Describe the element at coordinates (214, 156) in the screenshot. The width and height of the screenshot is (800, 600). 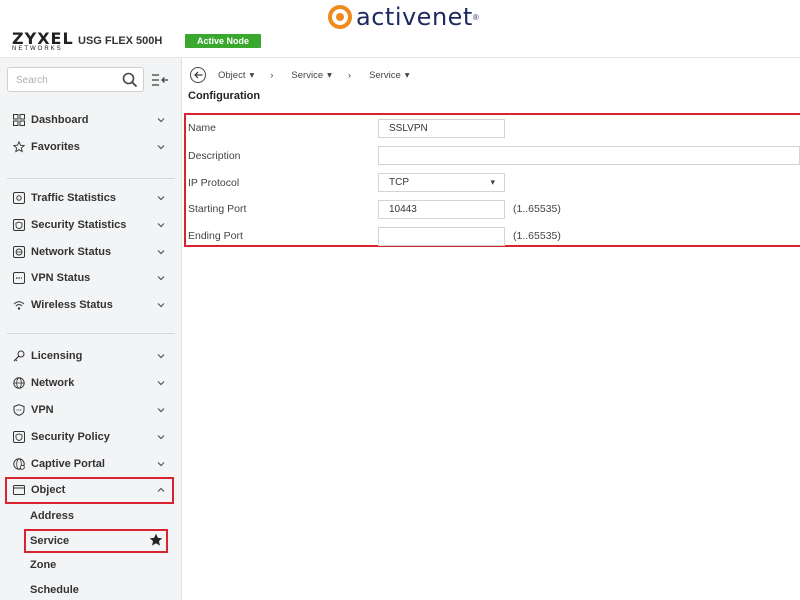
I see `description-label: Description` at that location.